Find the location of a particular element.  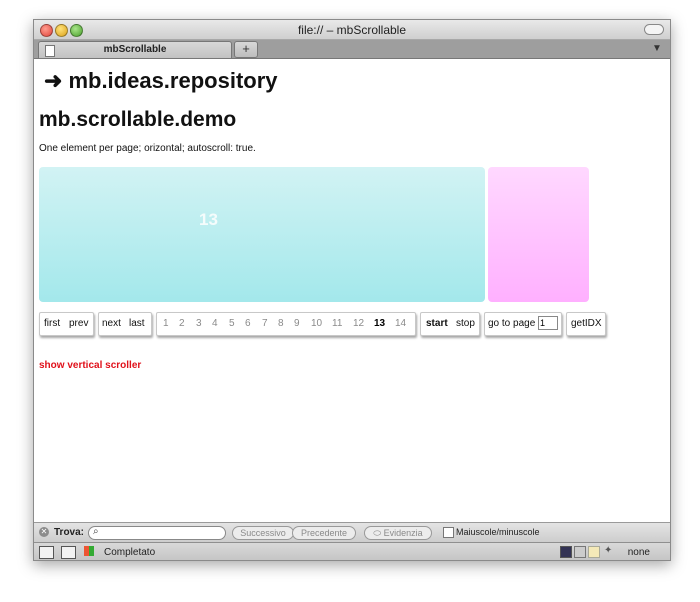

page-link: 3 is located at coordinates (199, 323).